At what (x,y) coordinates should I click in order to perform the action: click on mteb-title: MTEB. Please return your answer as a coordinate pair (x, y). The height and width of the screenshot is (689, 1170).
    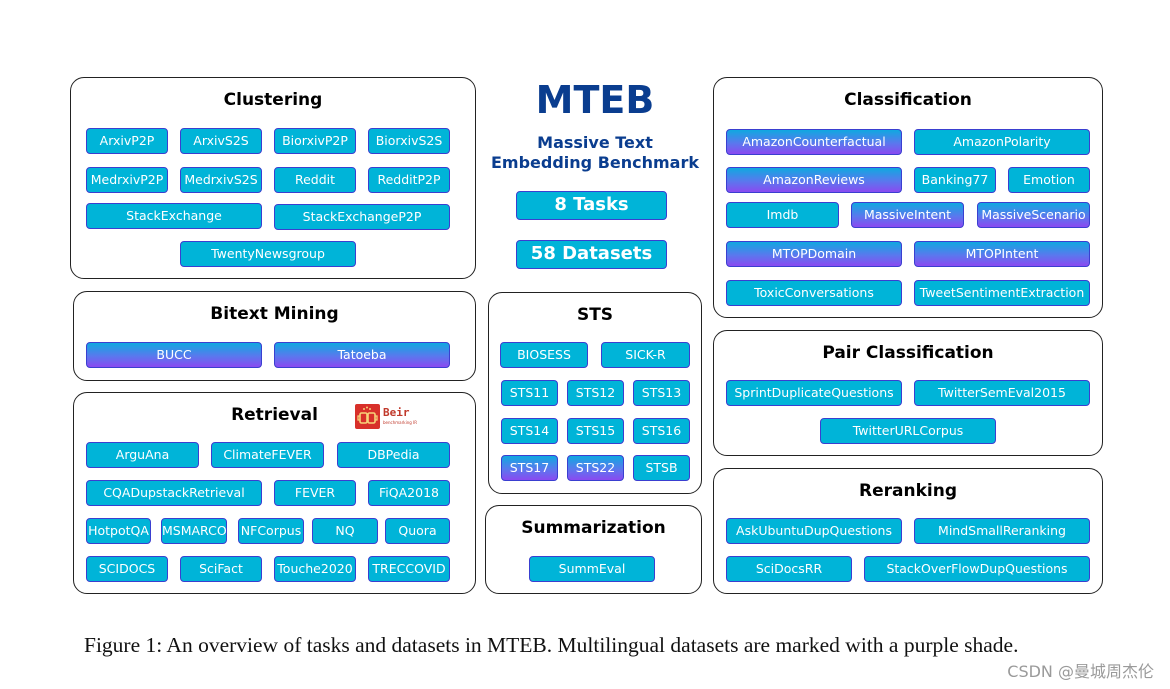
    Looking at the image, I should click on (595, 100).